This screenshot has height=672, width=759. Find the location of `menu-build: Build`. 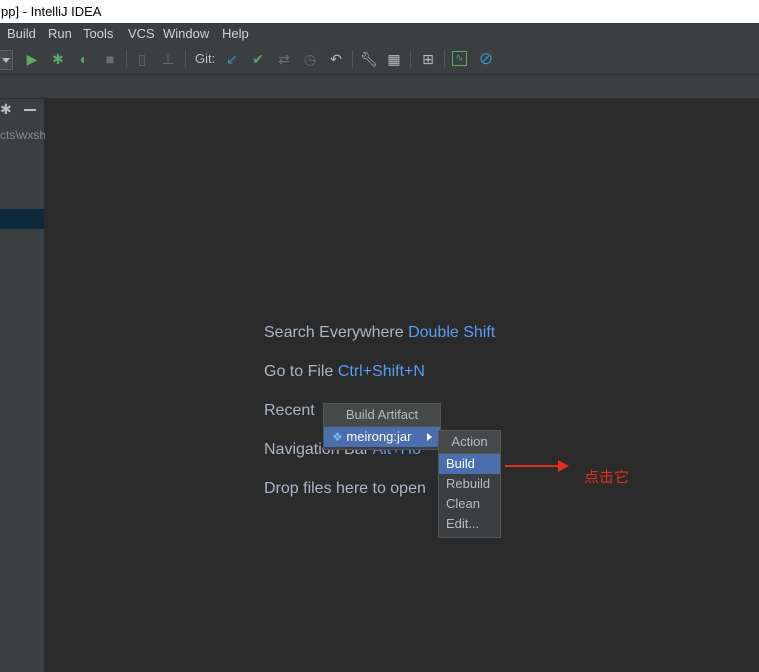

menu-build: Build is located at coordinates (21, 34).